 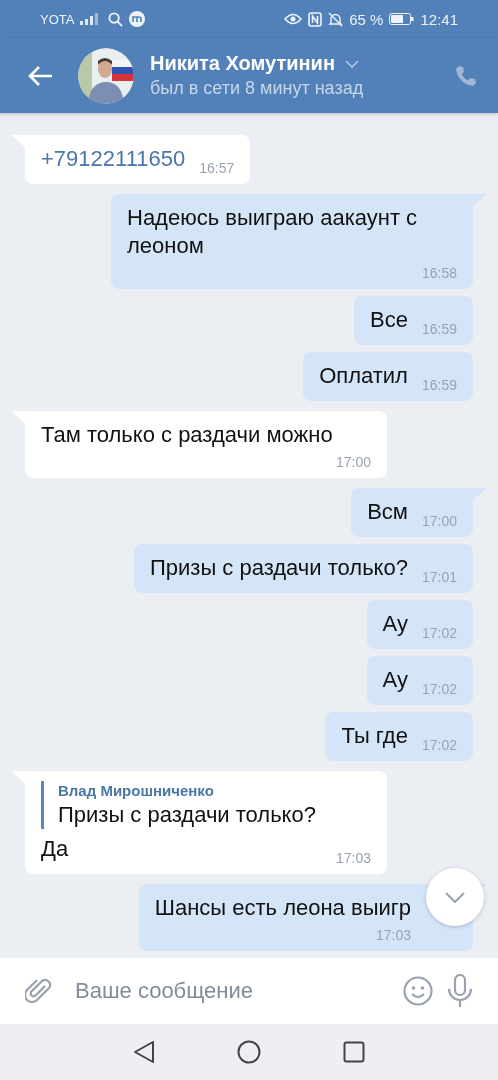 I want to click on muted-bell-icon, so click(x=336, y=19).